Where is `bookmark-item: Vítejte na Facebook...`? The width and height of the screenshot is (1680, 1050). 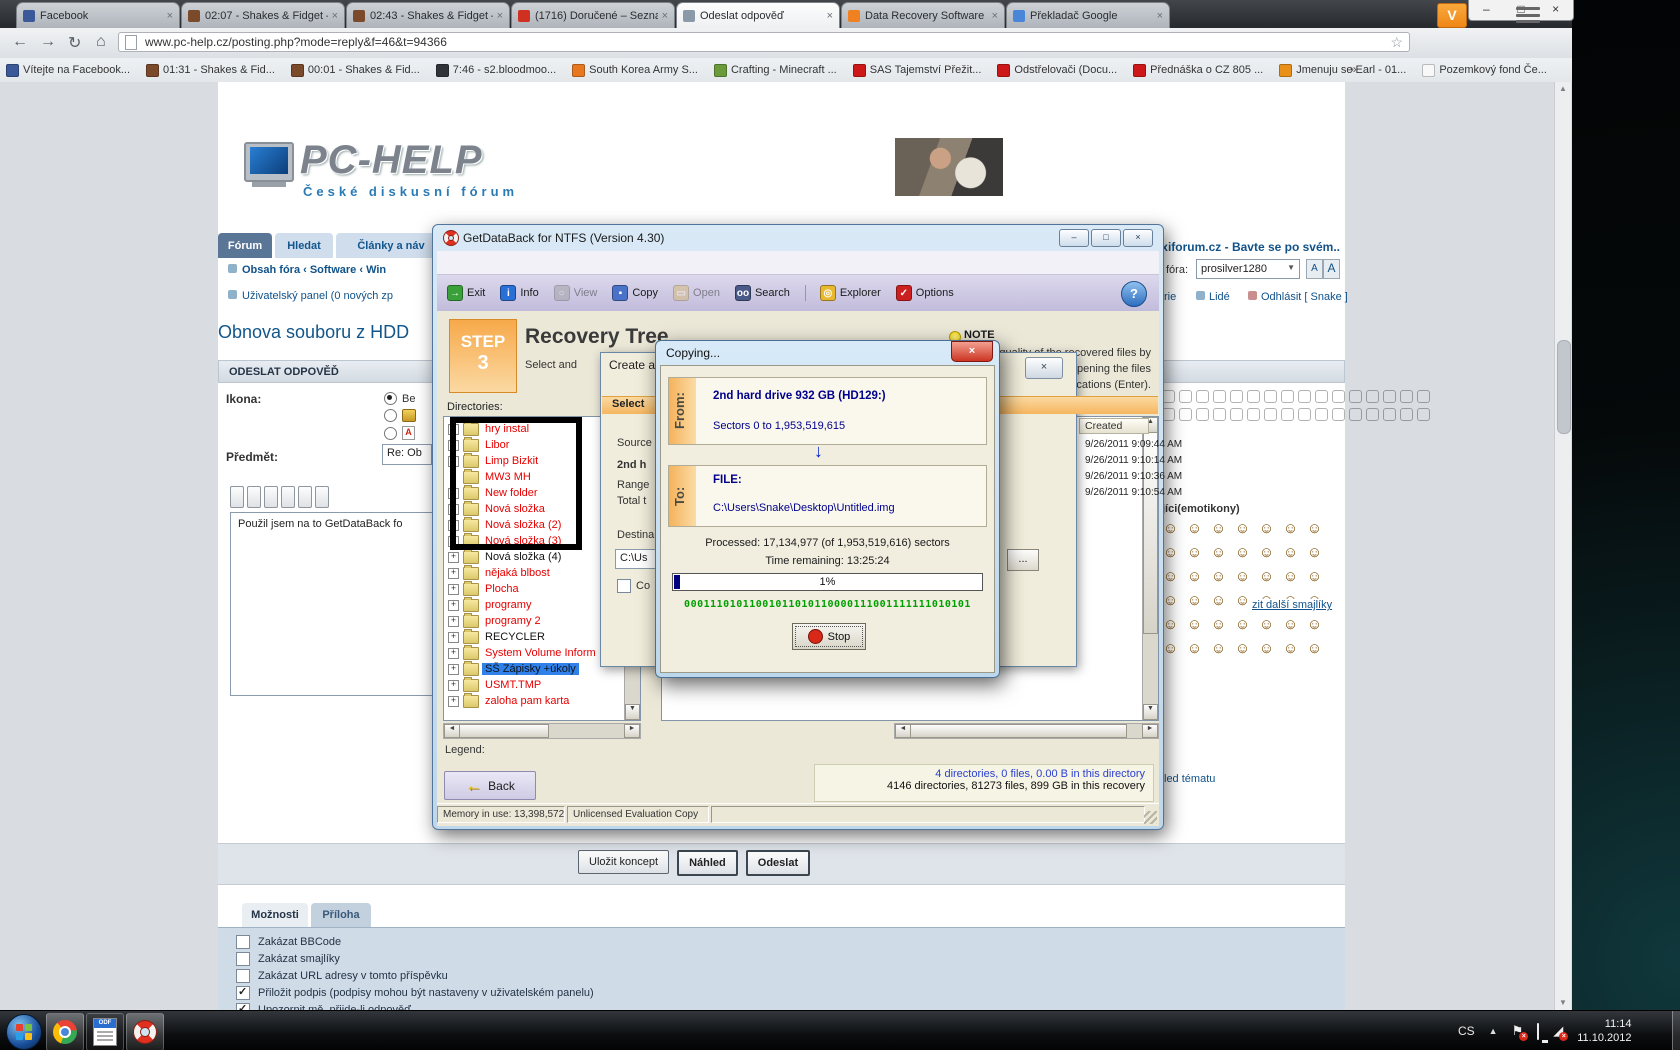
bookmark-item: Vítejte na Facebook... is located at coordinates (68, 70).